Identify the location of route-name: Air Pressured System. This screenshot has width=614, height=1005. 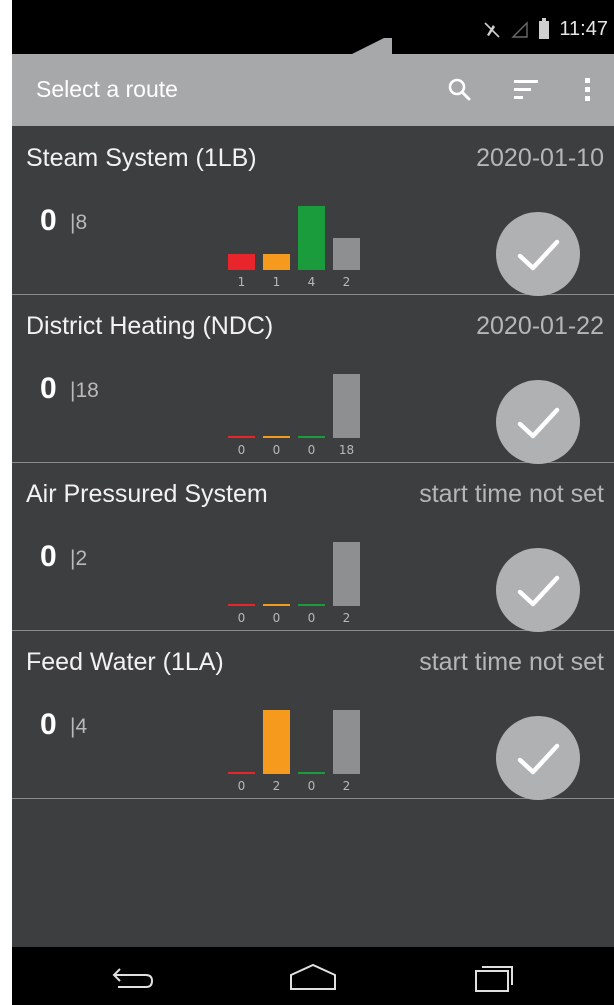
(147, 494).